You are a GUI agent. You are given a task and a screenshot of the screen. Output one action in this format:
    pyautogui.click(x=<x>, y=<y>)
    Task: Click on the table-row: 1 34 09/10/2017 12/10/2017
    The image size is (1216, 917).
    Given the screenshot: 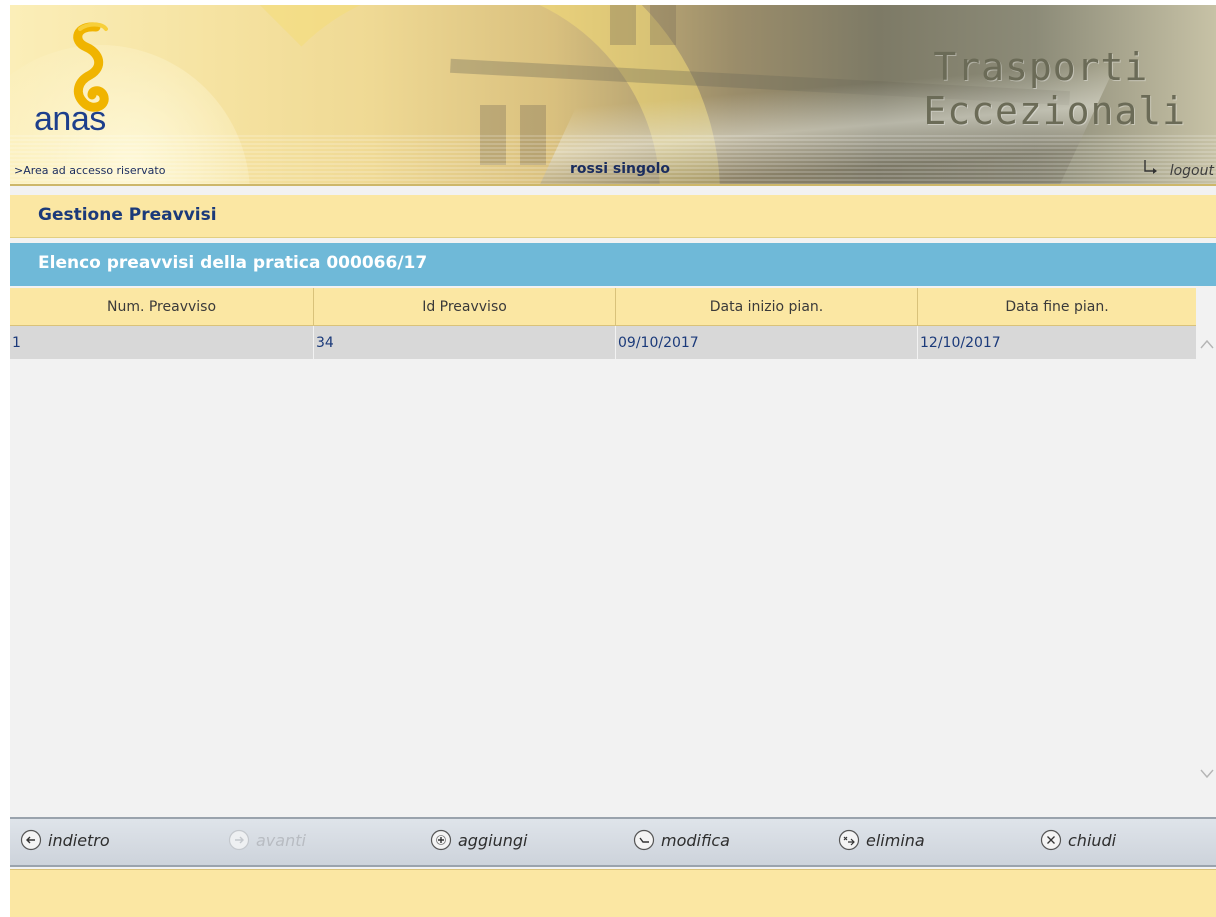 What is the action you would take?
    pyautogui.click(x=603, y=342)
    